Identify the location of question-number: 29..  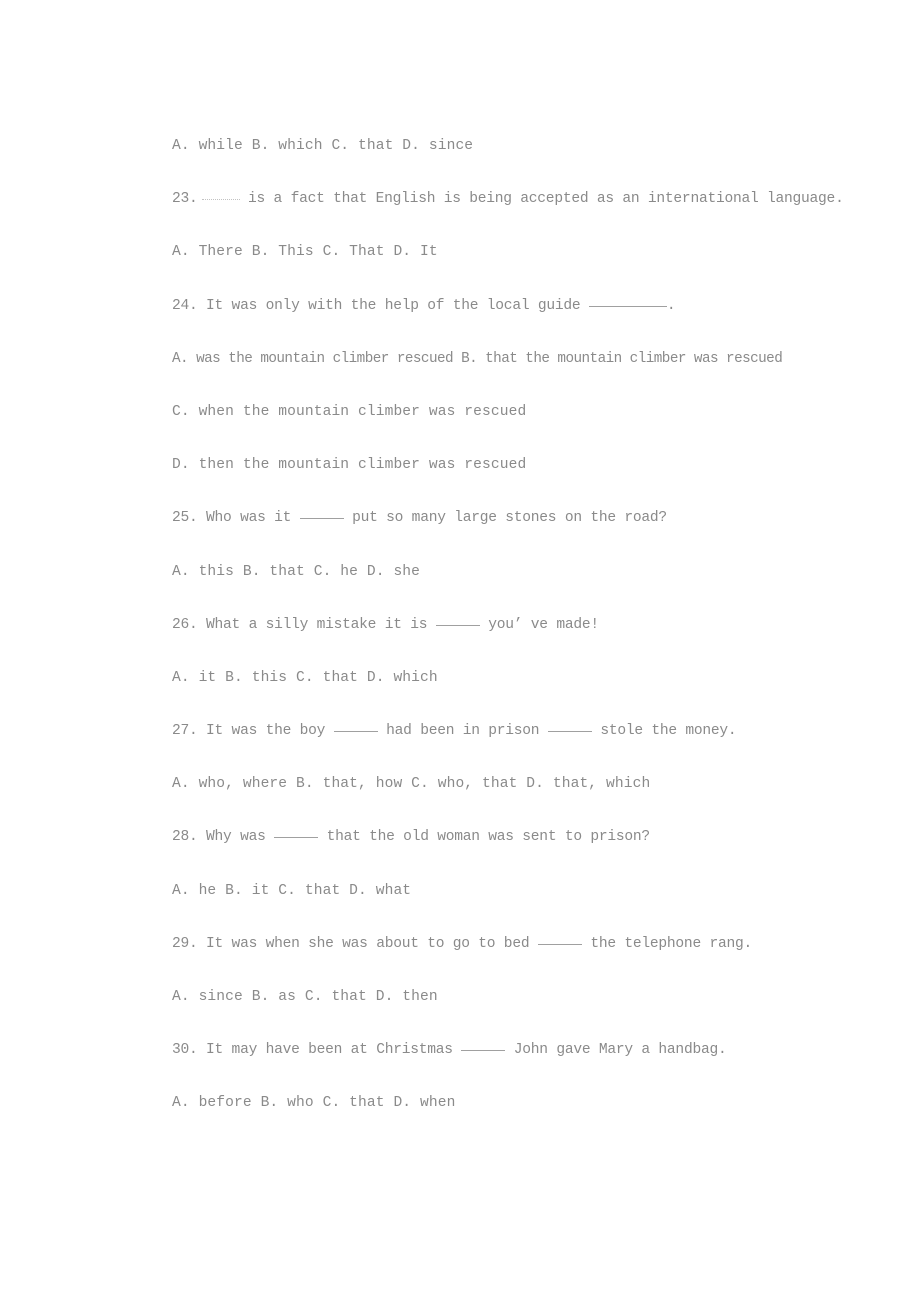
(185, 943).